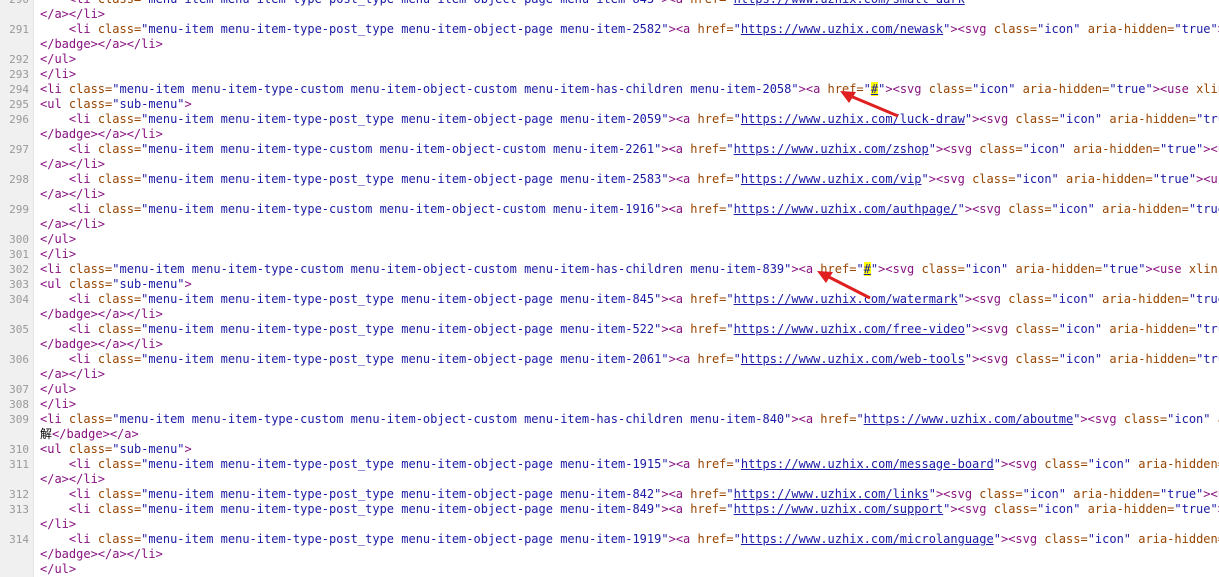 The width and height of the screenshot is (1219, 577). Describe the element at coordinates (831, 179) in the screenshot. I see `href-link: https://www.uzhix.com/vip` at that location.